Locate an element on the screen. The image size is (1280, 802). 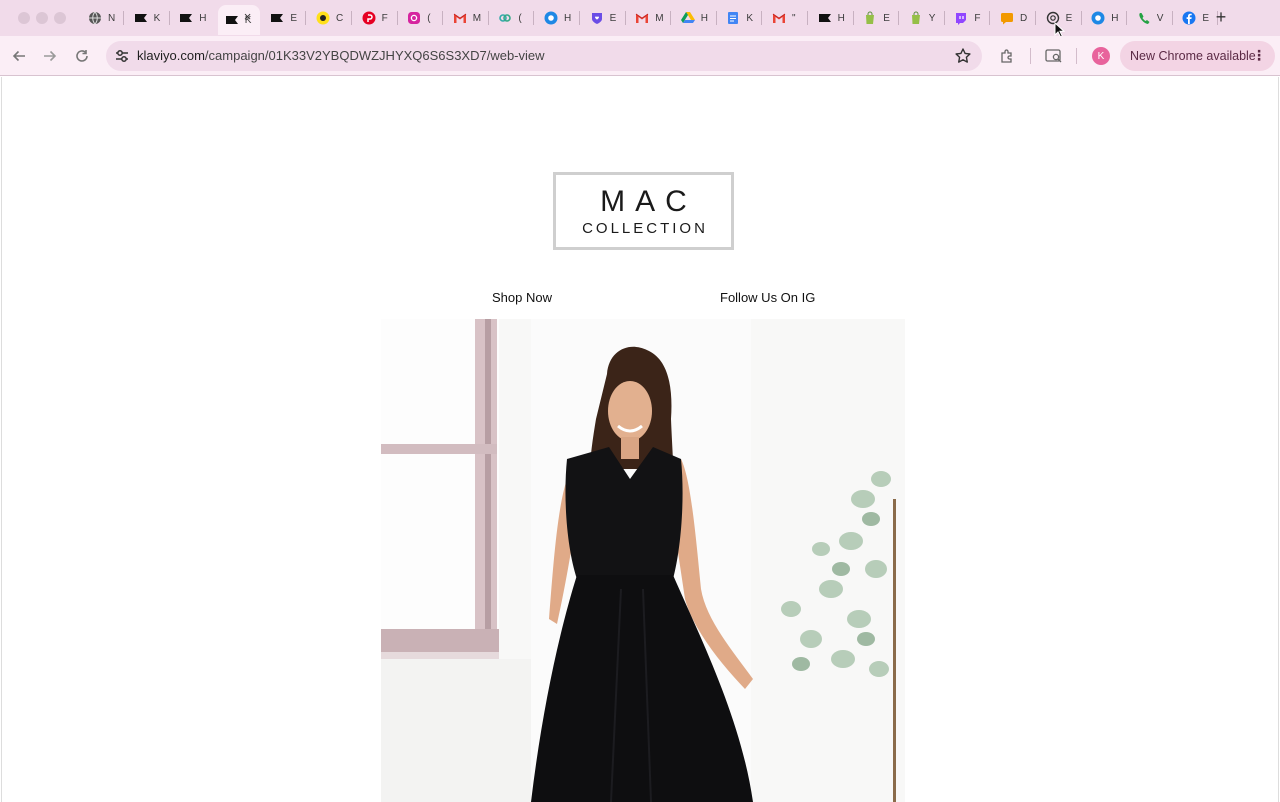
browser-tab: " is located at coordinates (787, 18).